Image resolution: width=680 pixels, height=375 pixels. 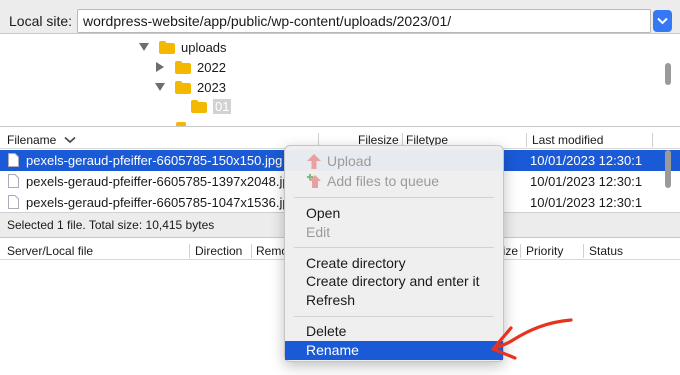 I want to click on menu-item-label: Refresh, so click(x=331, y=300).